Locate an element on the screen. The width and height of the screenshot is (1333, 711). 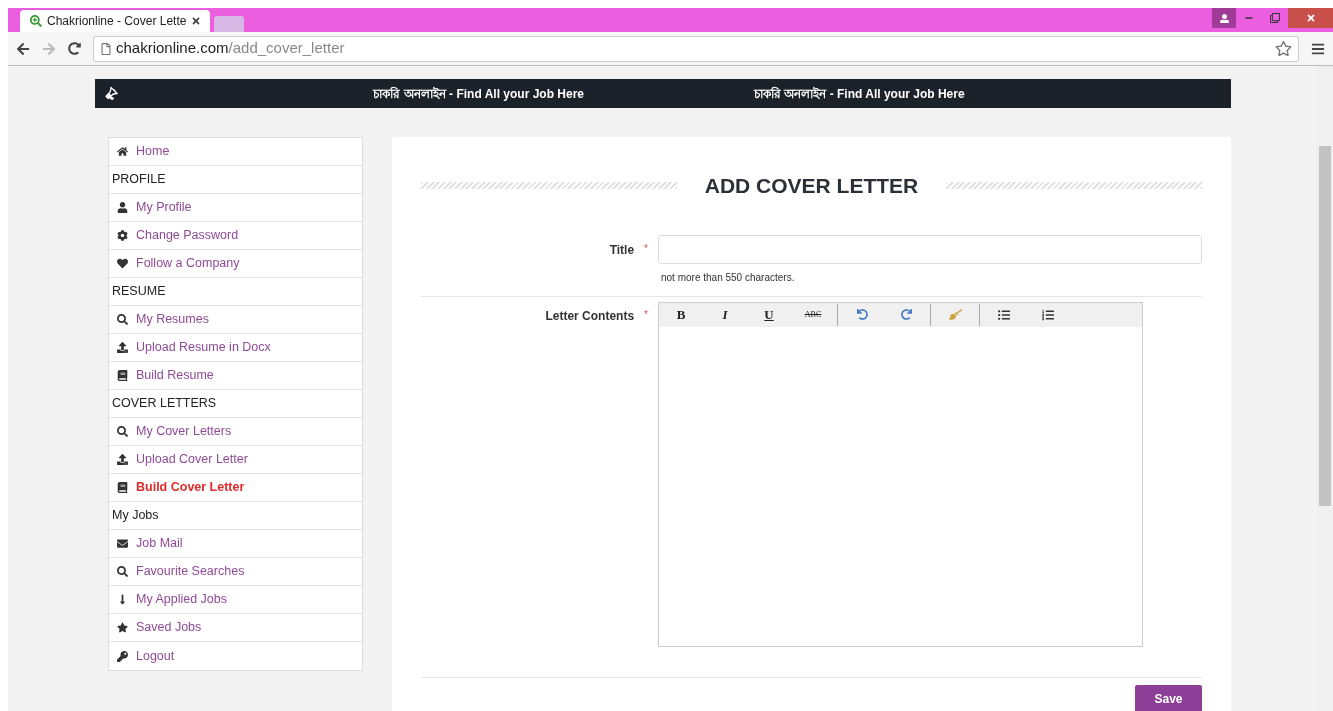
underline-button: U is located at coordinates (769, 314).